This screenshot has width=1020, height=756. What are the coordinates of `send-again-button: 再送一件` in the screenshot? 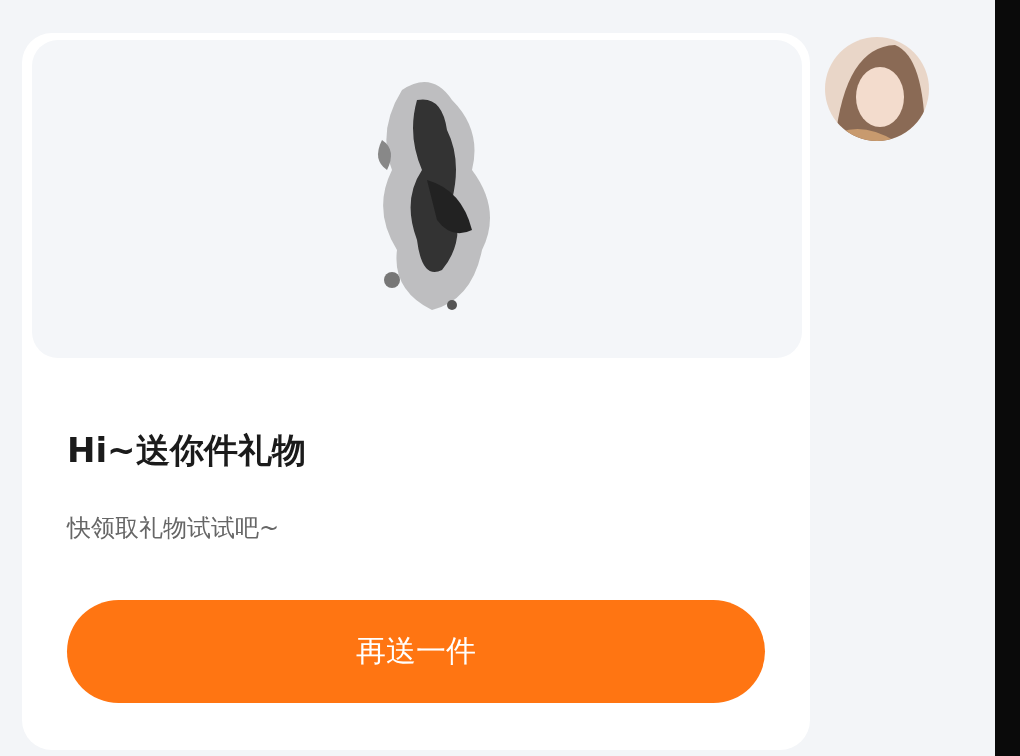 It's located at (416, 651).